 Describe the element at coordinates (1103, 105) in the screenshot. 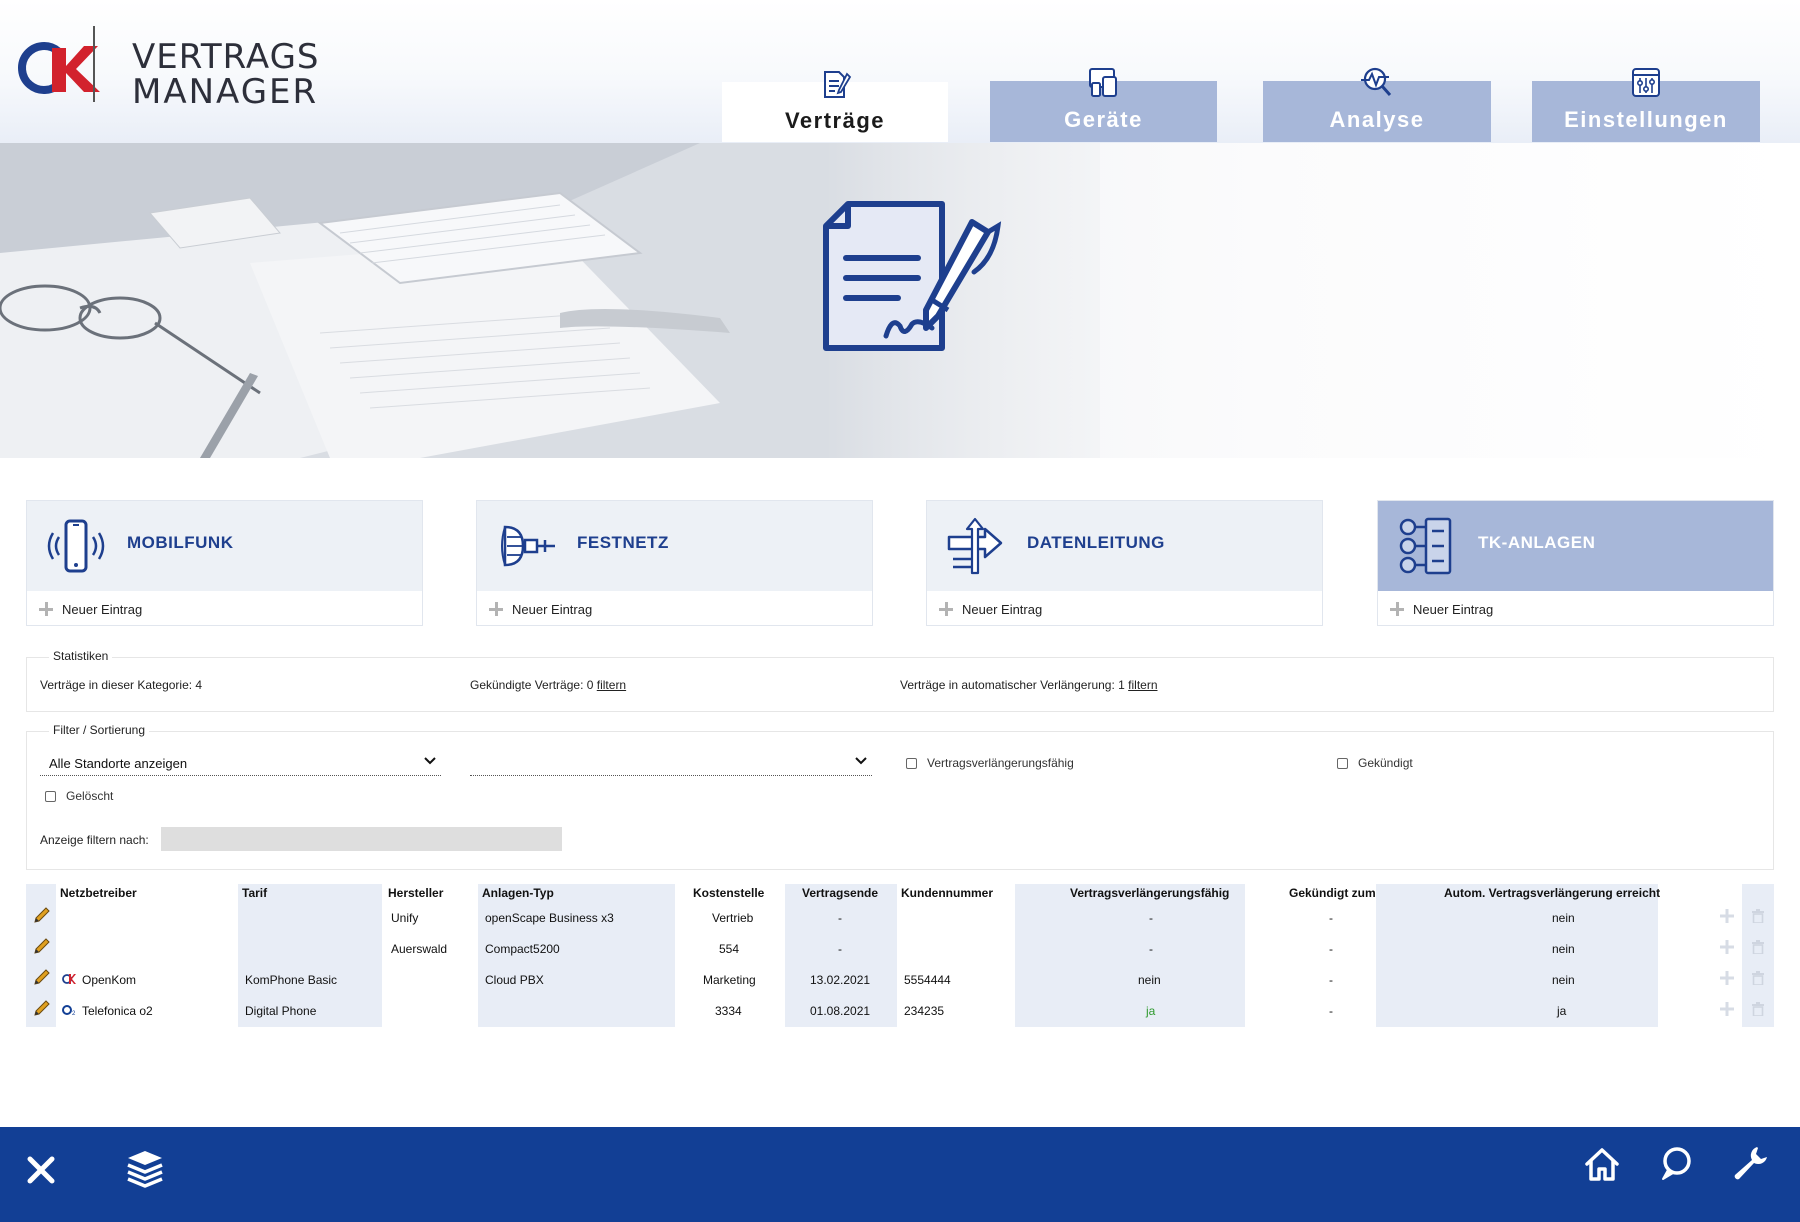

I see `tab-geraete: Geräte` at that location.